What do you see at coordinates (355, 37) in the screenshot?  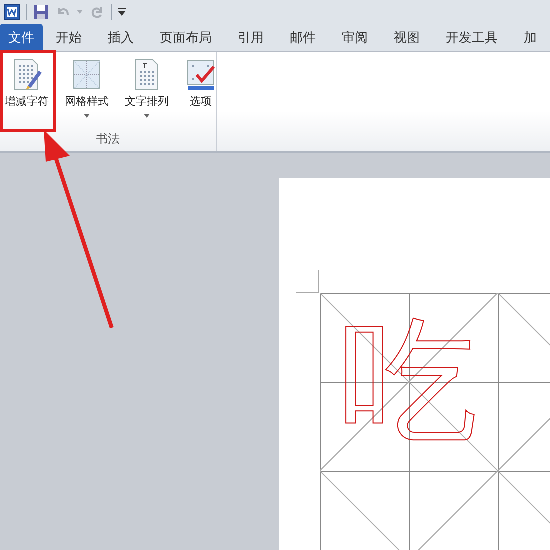 I see `ribbon-tab: 审阅` at bounding box center [355, 37].